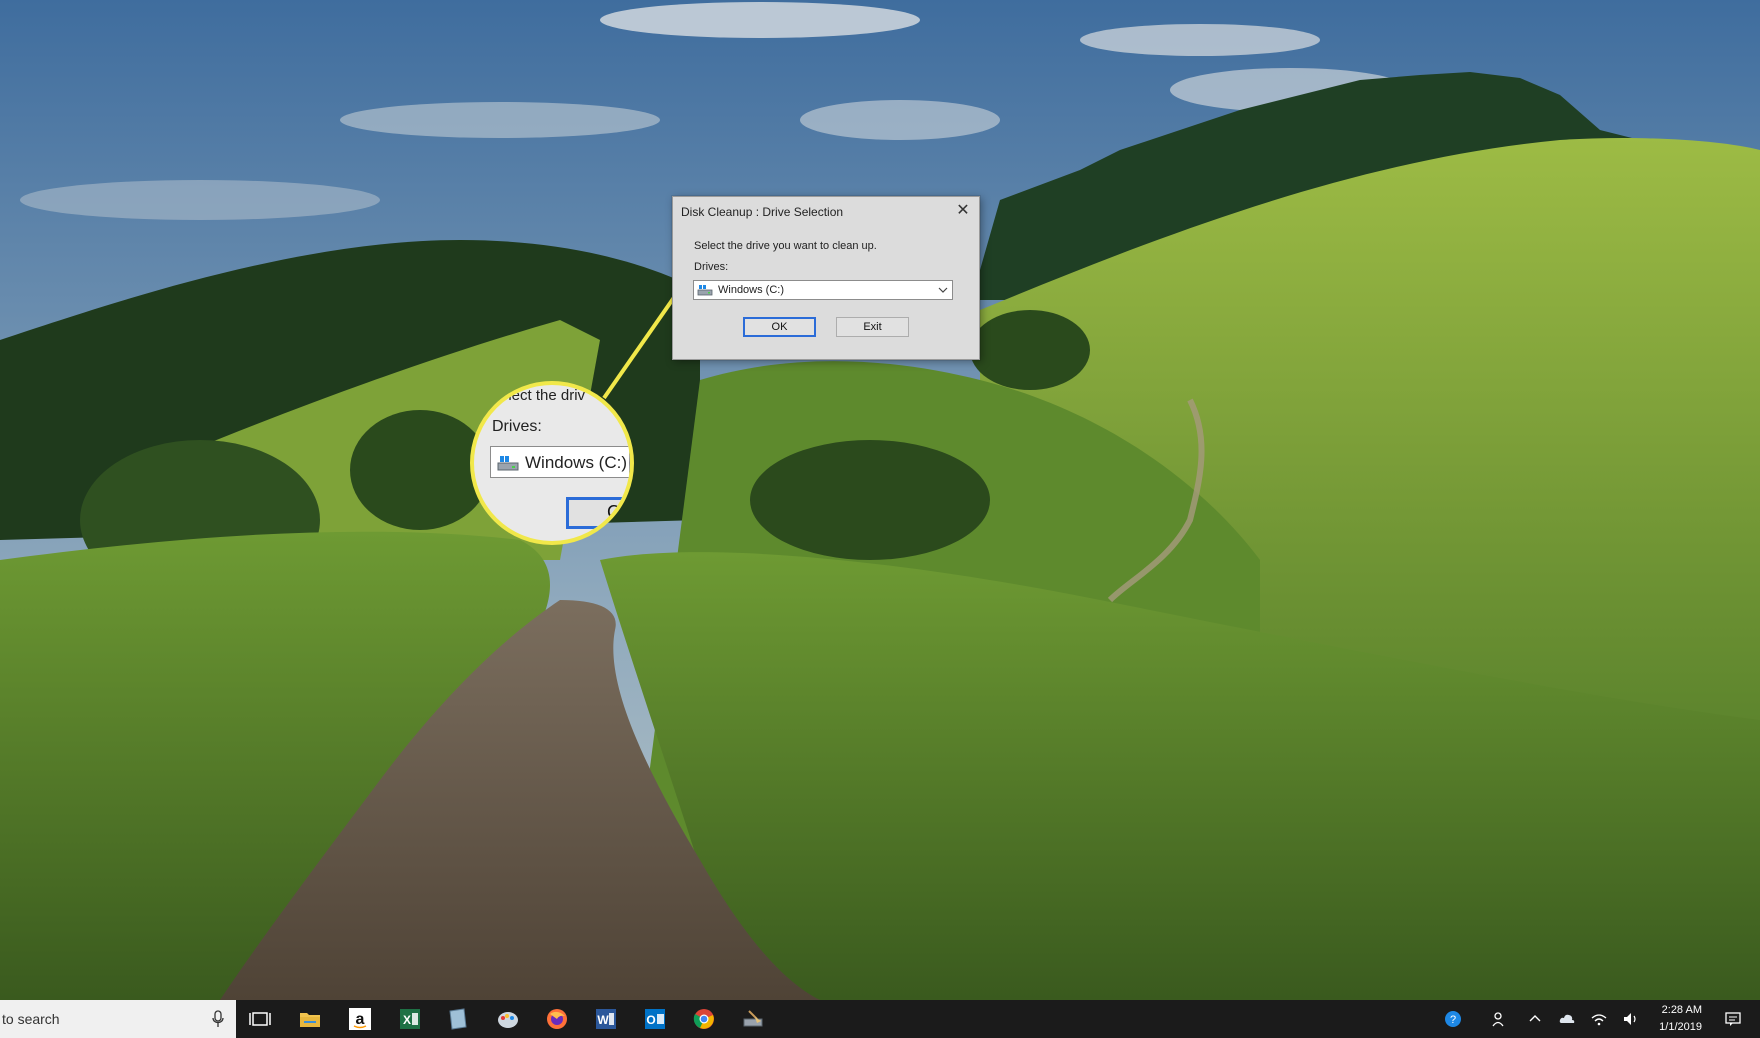  What do you see at coordinates (963, 211) in the screenshot?
I see `close-icon: ✕` at bounding box center [963, 211].